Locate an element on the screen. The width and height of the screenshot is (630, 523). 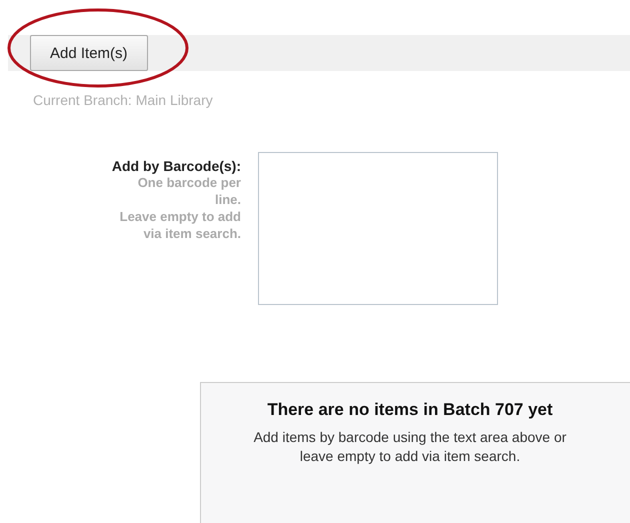
barcode-label: Add by Barcode(s): is located at coordinates (176, 166).